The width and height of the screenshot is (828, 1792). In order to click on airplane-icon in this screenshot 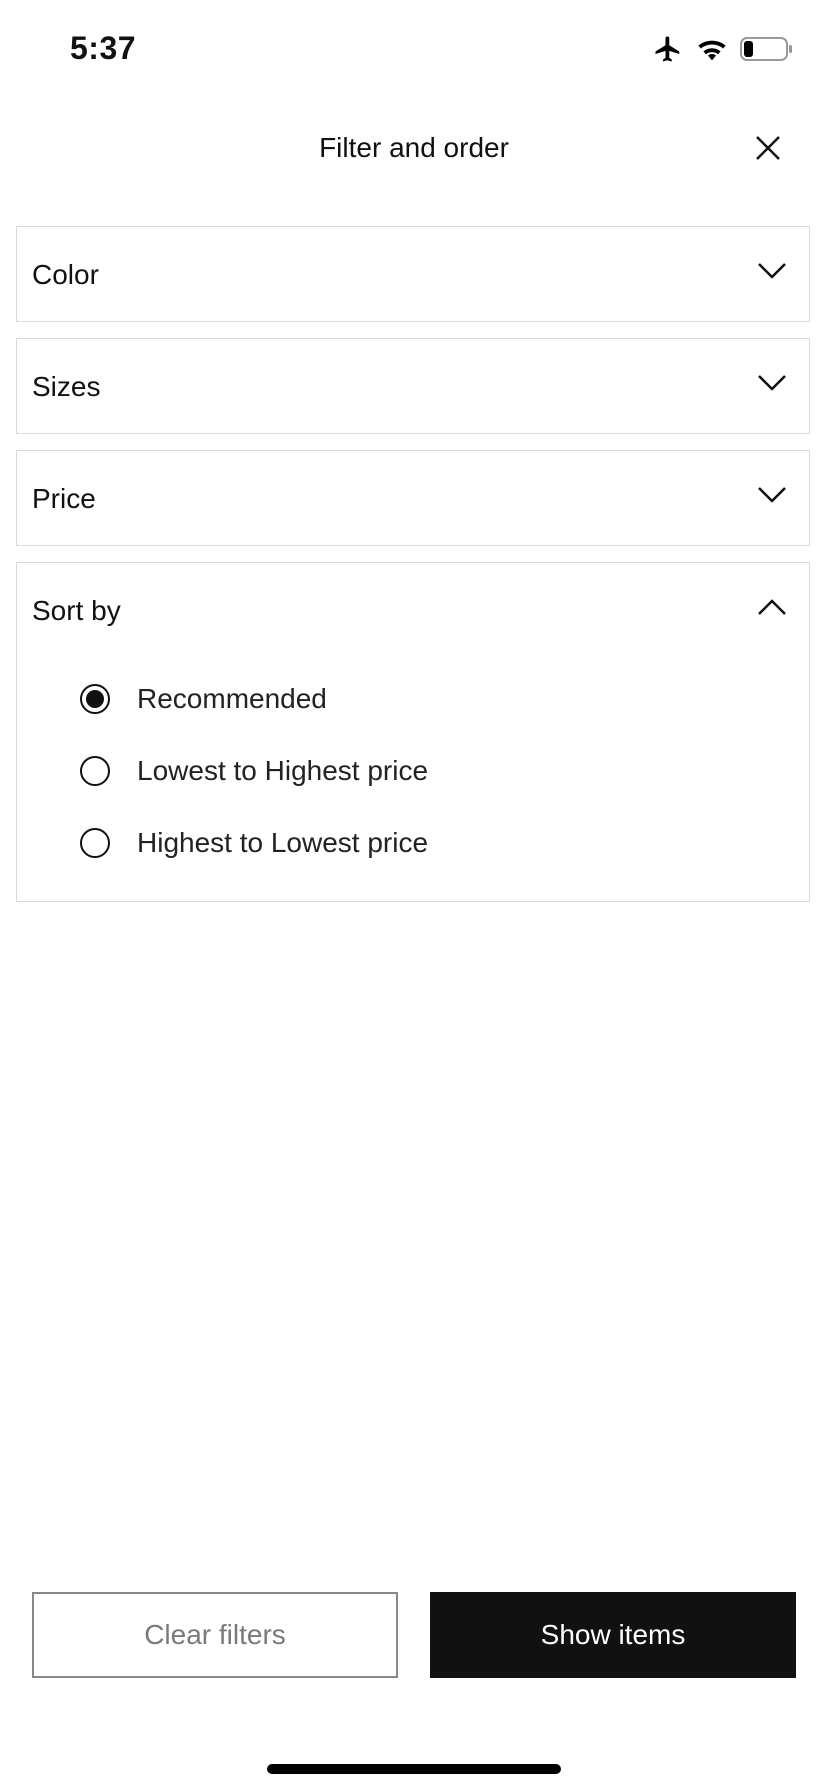, I will do `click(667, 49)`.